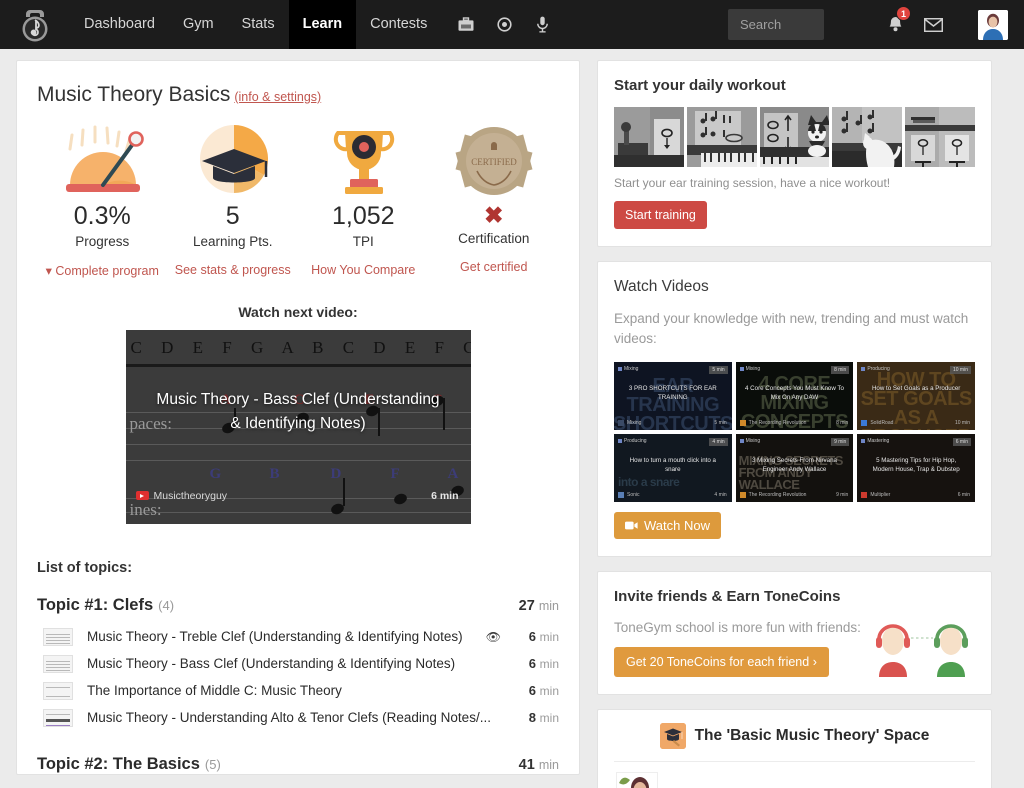 This screenshot has height=788, width=1024. I want to click on nav-link-gym: Gym, so click(198, 24).